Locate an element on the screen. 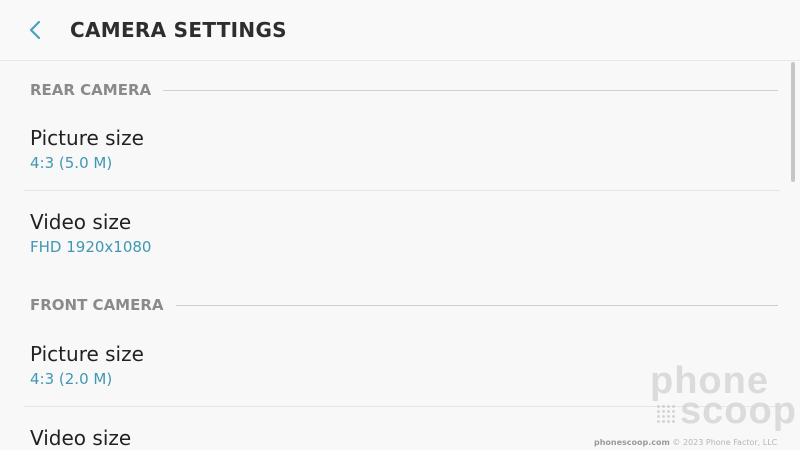  setting-value: FHD 1920x1080 is located at coordinates (91, 247).